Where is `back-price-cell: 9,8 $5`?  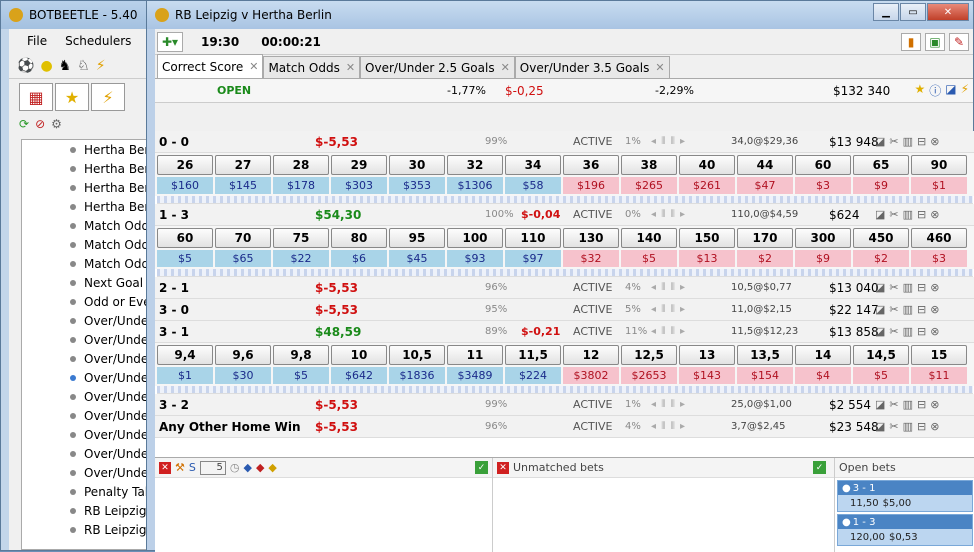
back-price-cell: 9,8 $5 is located at coordinates (301, 364).